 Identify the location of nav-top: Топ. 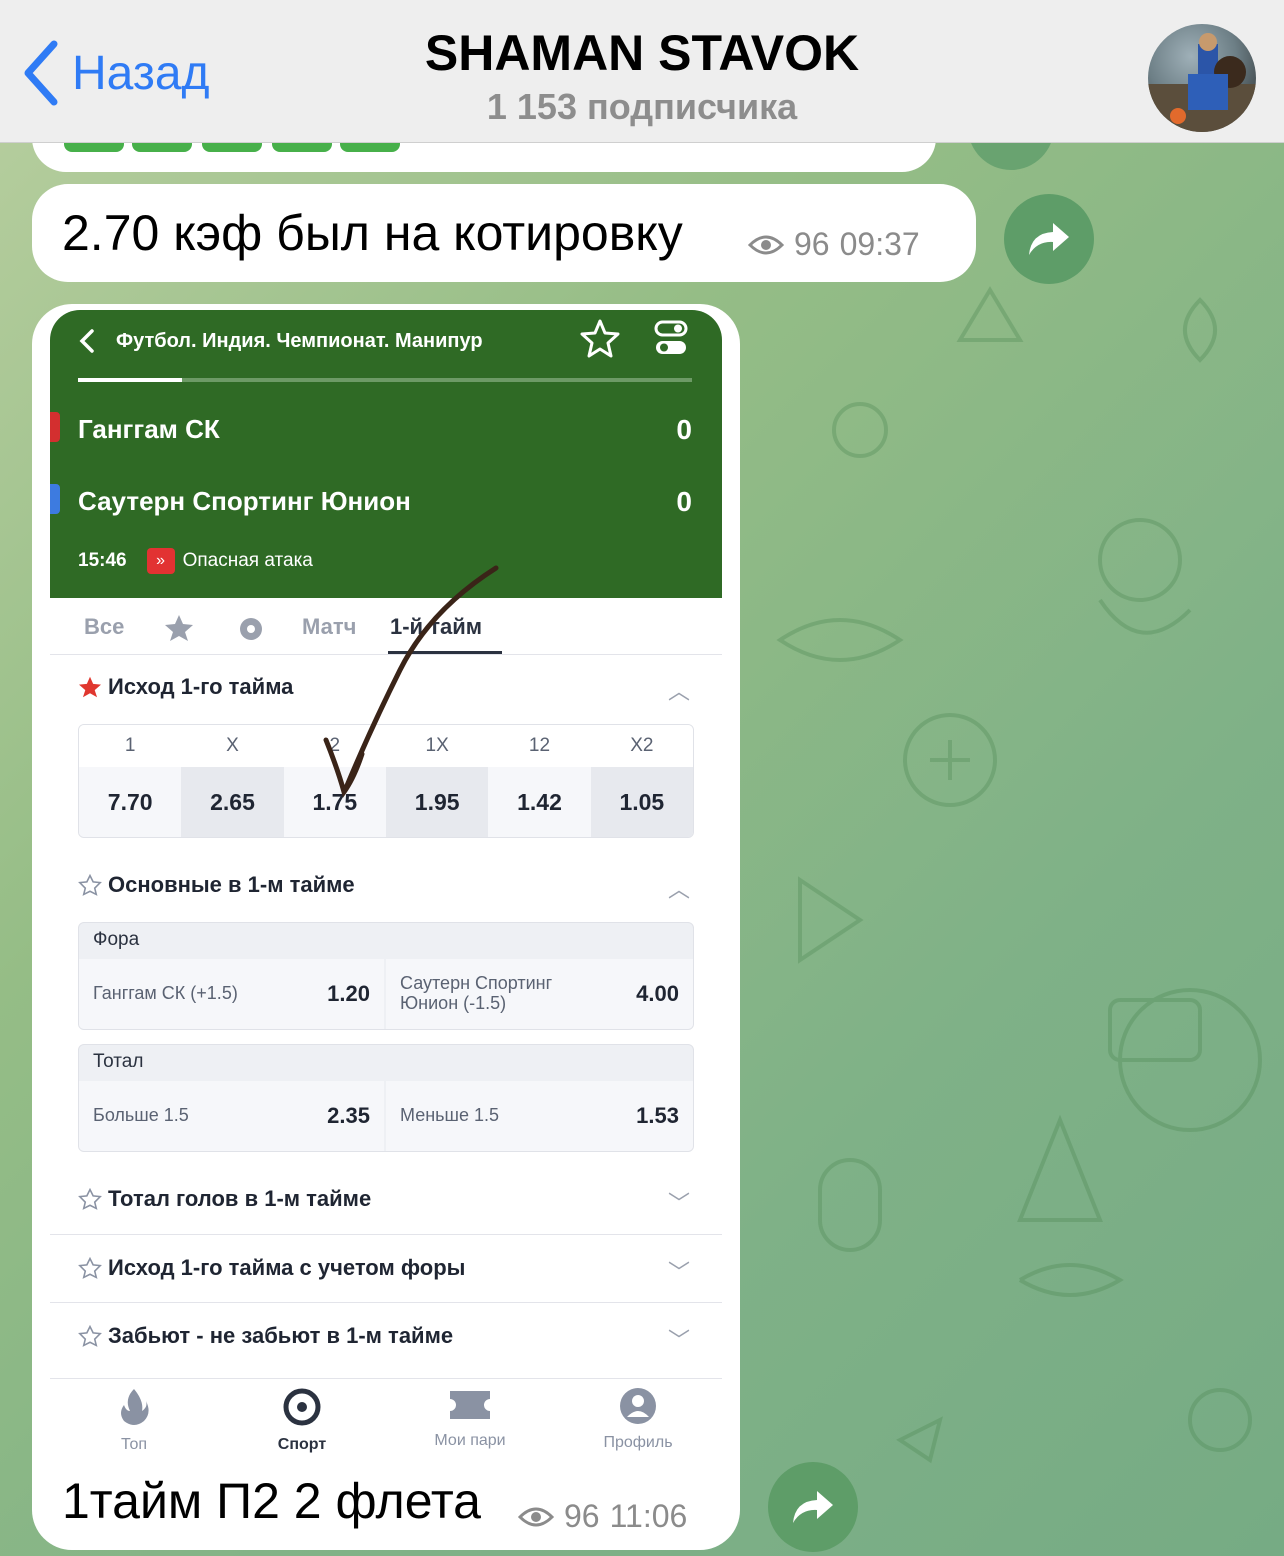
(134, 1420).